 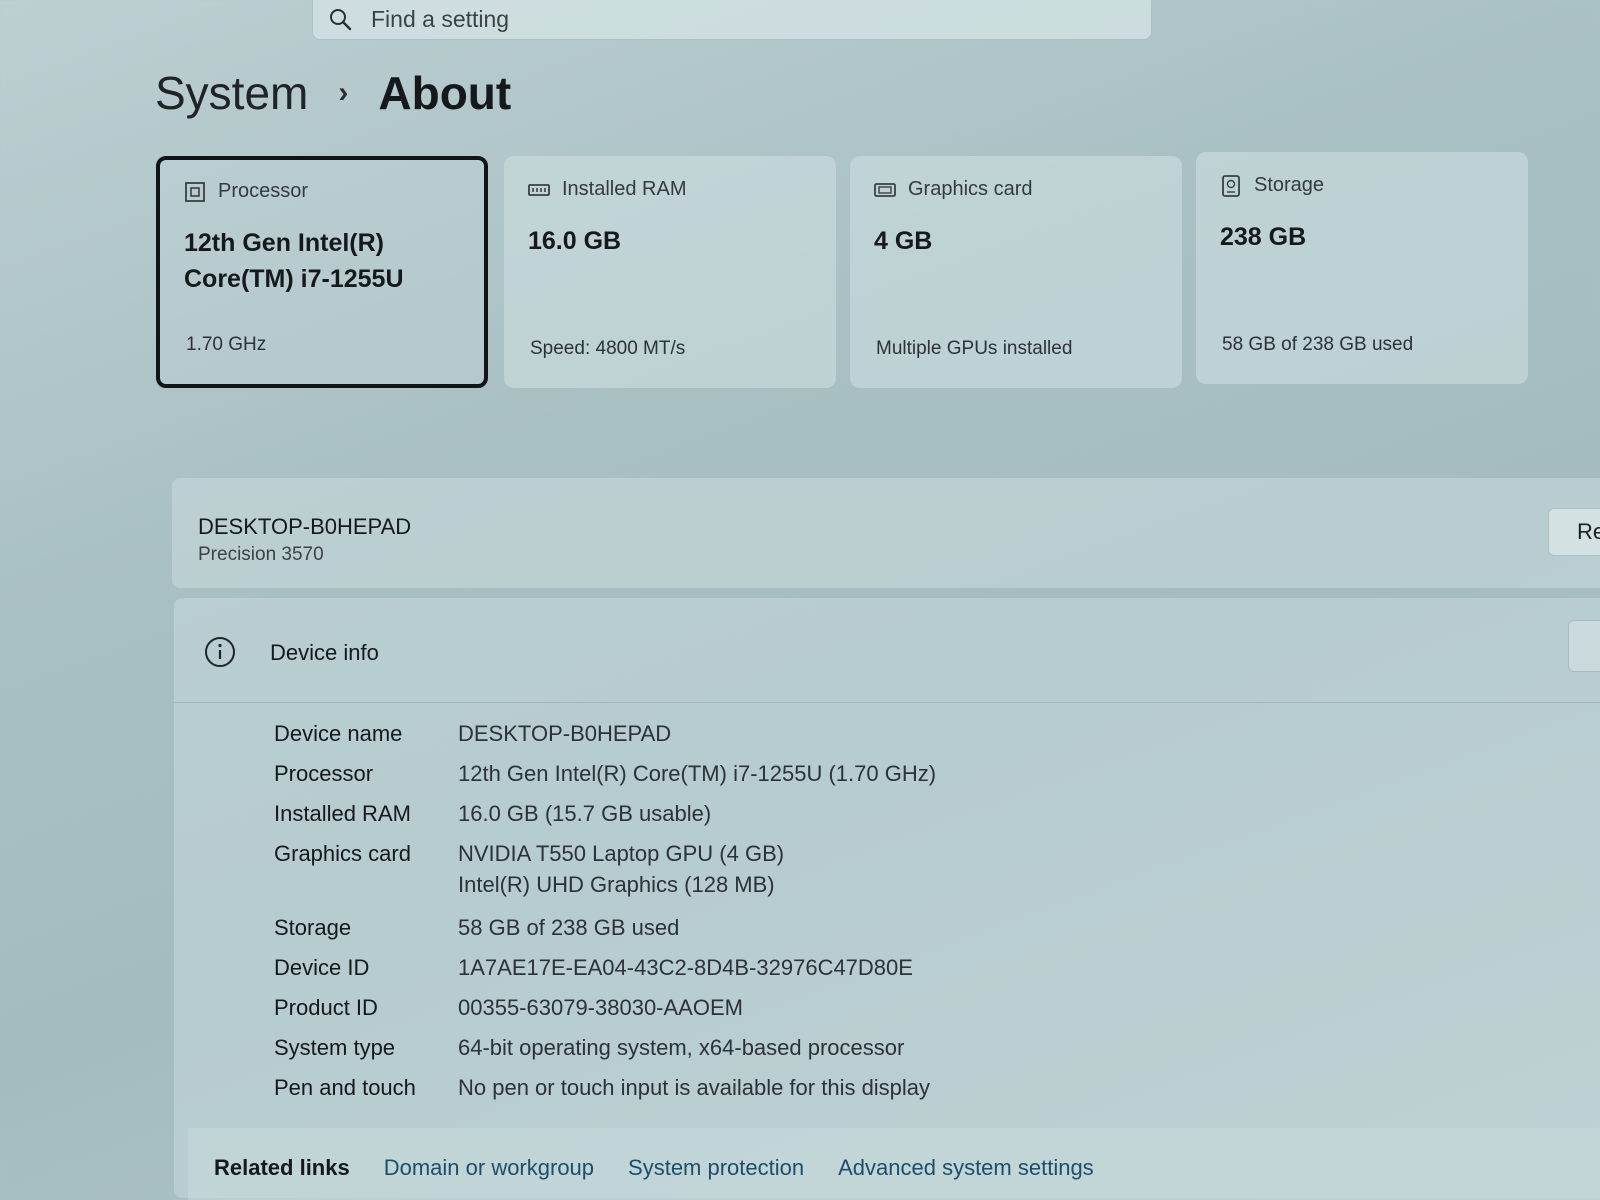 What do you see at coordinates (342, 853) in the screenshot?
I see `spec-key: Graphics card` at bounding box center [342, 853].